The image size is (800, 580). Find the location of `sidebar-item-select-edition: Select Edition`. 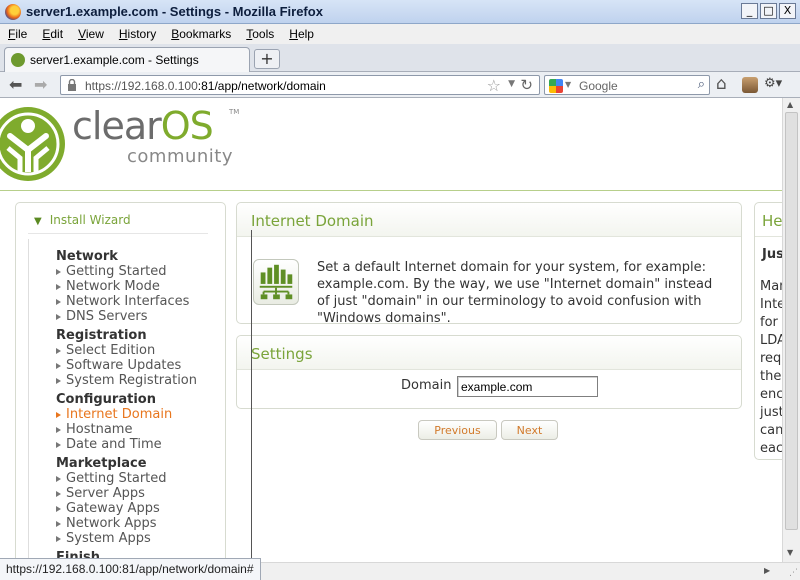

sidebar-item-select-edition: Select Edition is located at coordinates (126, 350).